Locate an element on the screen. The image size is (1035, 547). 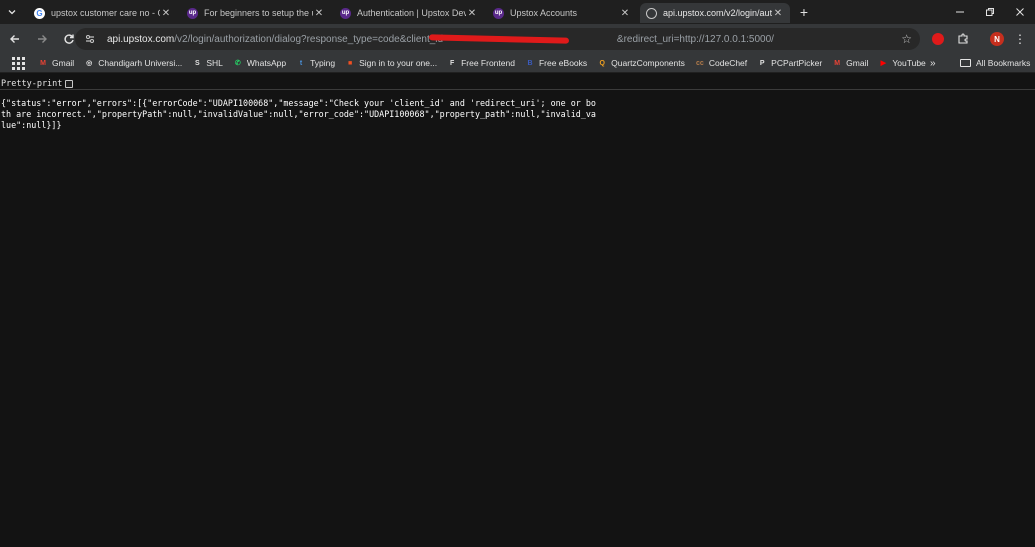
folder-icon is located at coordinates (965, 63).